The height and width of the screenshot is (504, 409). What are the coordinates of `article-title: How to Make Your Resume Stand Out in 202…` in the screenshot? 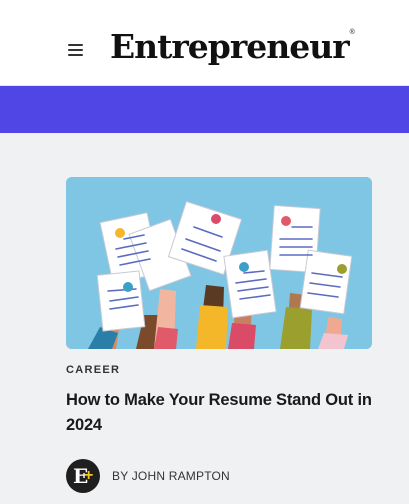 It's located at (226, 413).